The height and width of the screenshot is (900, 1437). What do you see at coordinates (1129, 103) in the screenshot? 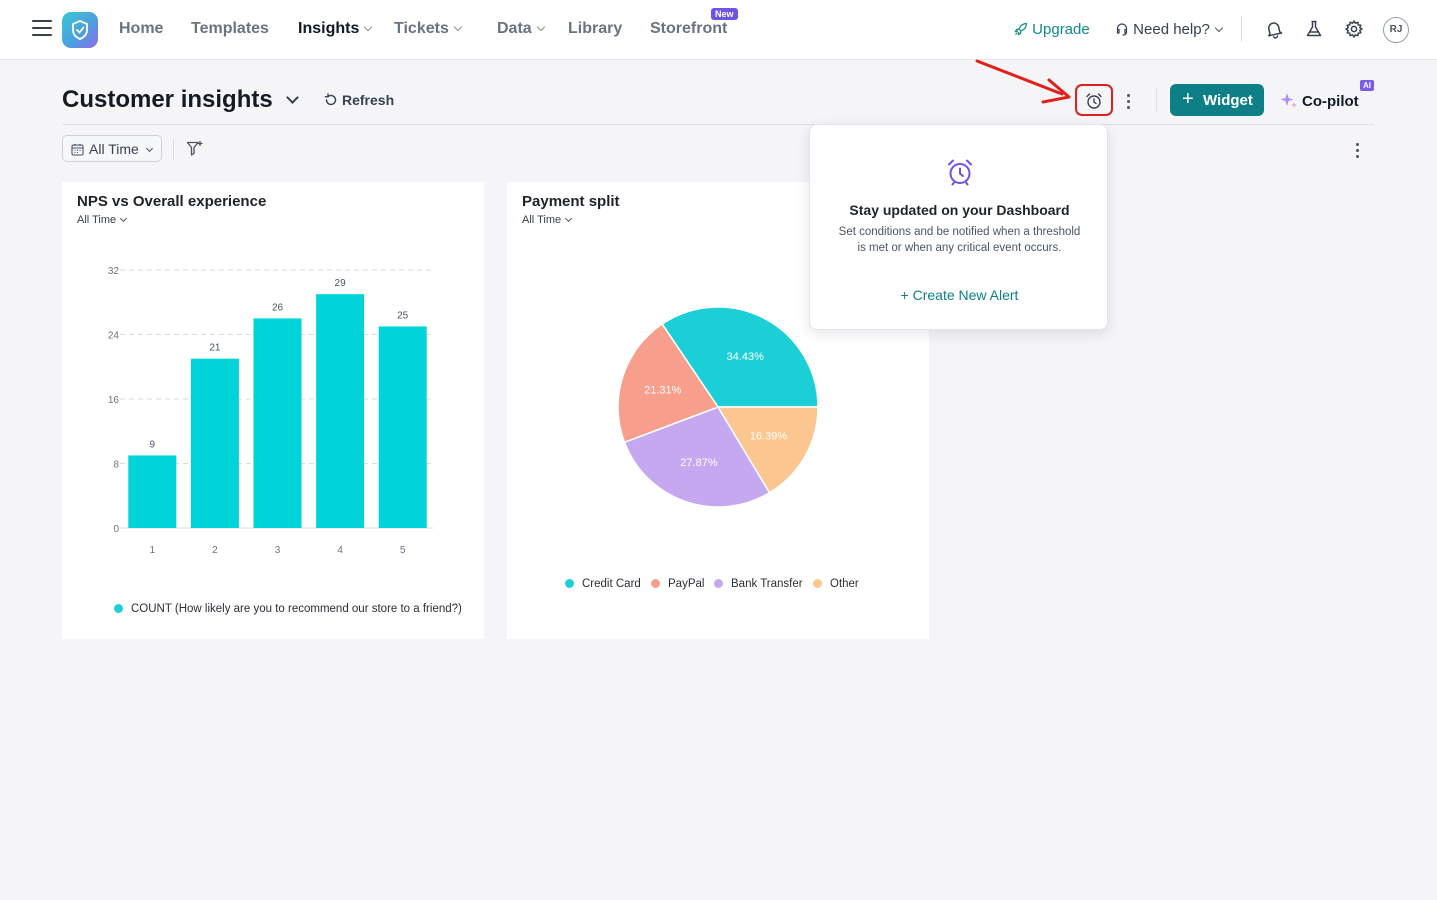
I see `more-options-icon` at bounding box center [1129, 103].